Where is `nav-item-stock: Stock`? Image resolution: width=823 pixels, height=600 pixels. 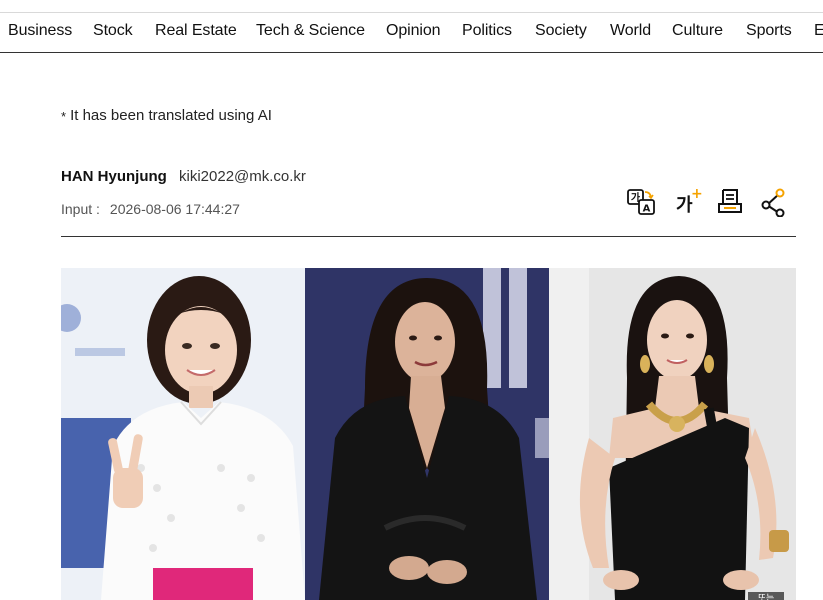 nav-item-stock: Stock is located at coordinates (113, 31).